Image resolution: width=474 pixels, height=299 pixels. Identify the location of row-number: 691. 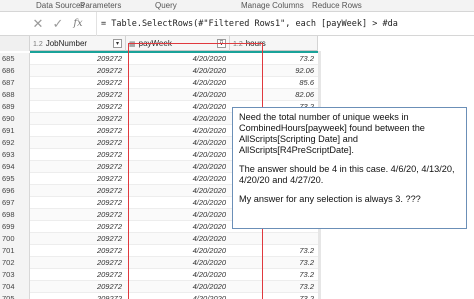
(15, 131).